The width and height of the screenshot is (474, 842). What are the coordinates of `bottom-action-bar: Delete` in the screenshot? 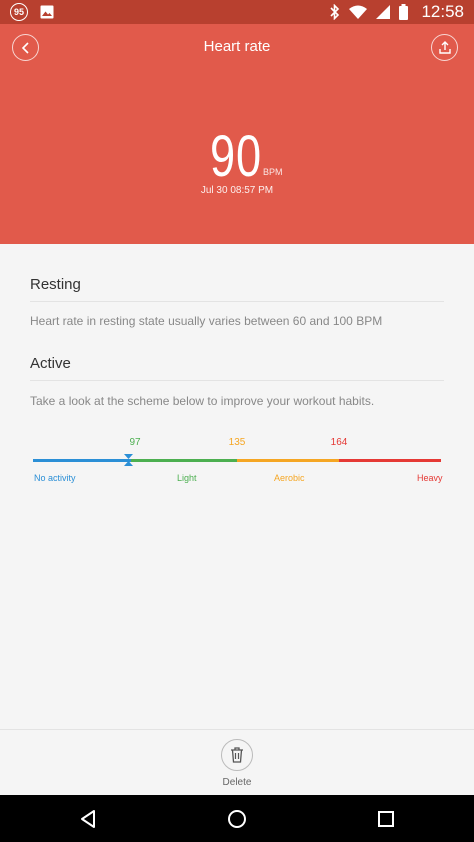 It's located at (237, 762).